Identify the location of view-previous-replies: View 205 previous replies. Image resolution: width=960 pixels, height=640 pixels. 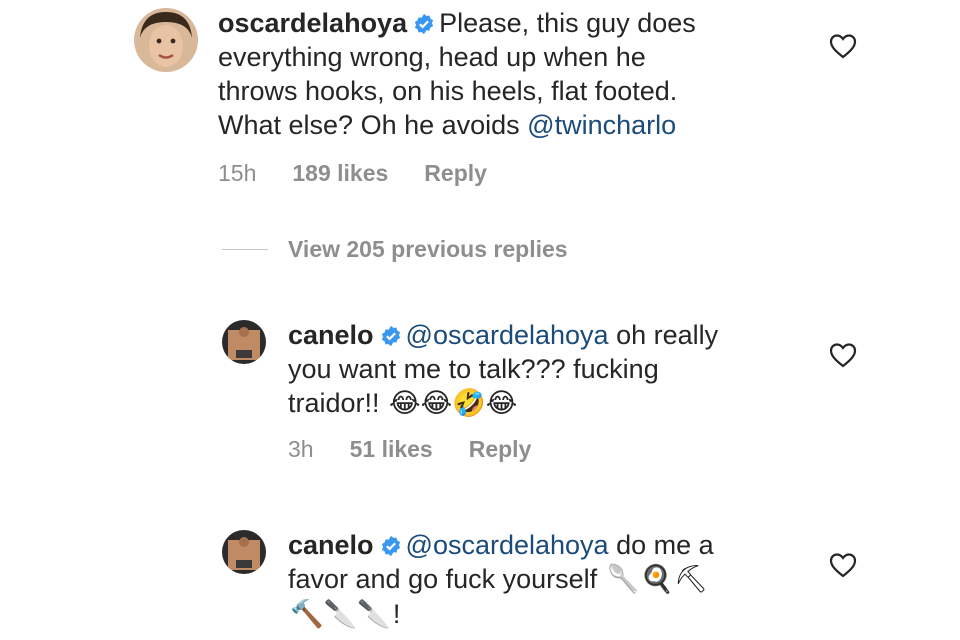
(395, 249).